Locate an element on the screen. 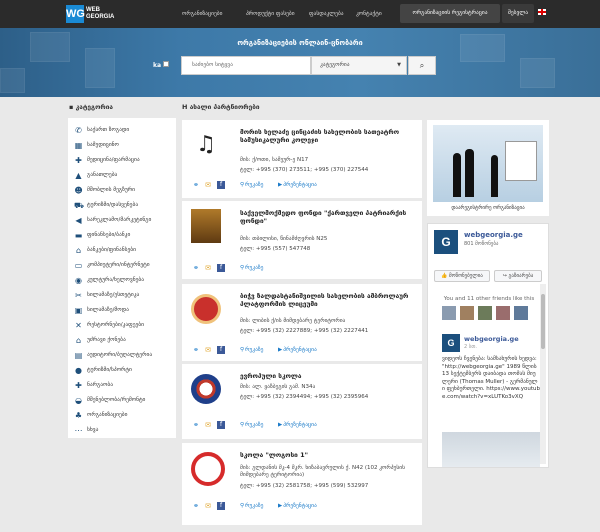 The image size is (600, 532). bullhorn-icon: ◀ is located at coordinates (78, 220).